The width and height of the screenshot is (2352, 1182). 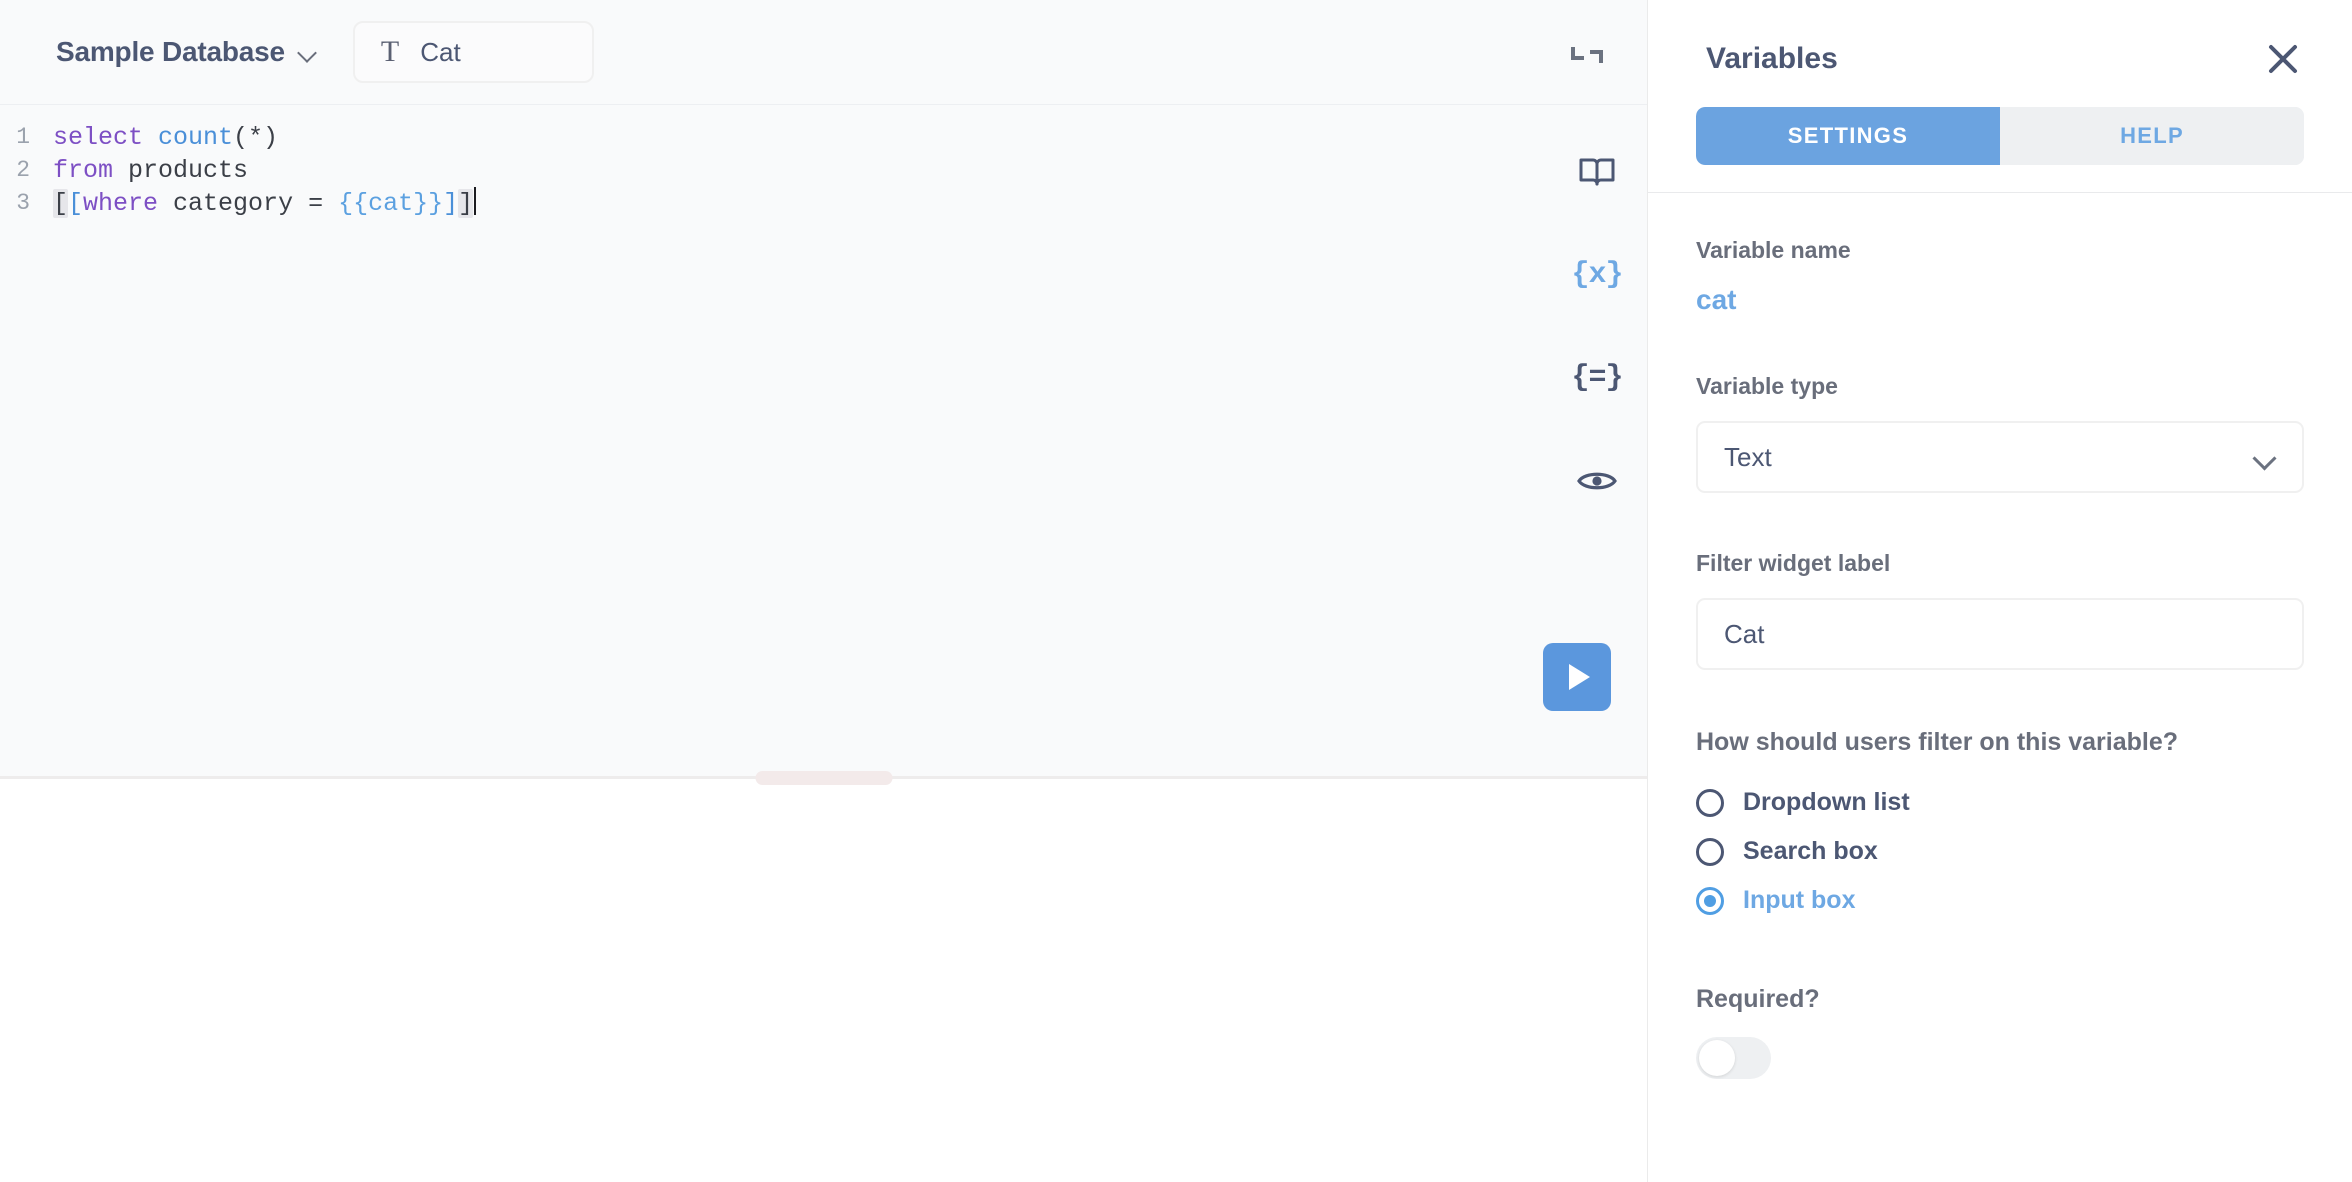 I want to click on code-token: category =, so click(x=256, y=203).